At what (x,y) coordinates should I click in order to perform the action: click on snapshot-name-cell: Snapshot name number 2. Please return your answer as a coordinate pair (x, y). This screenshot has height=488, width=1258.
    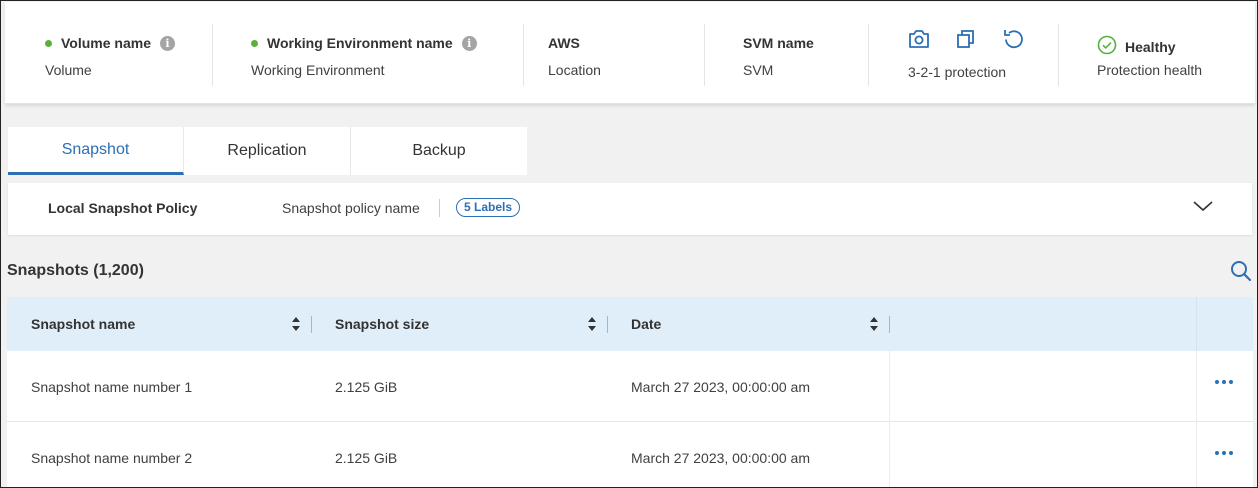
    Looking at the image, I should click on (112, 457).